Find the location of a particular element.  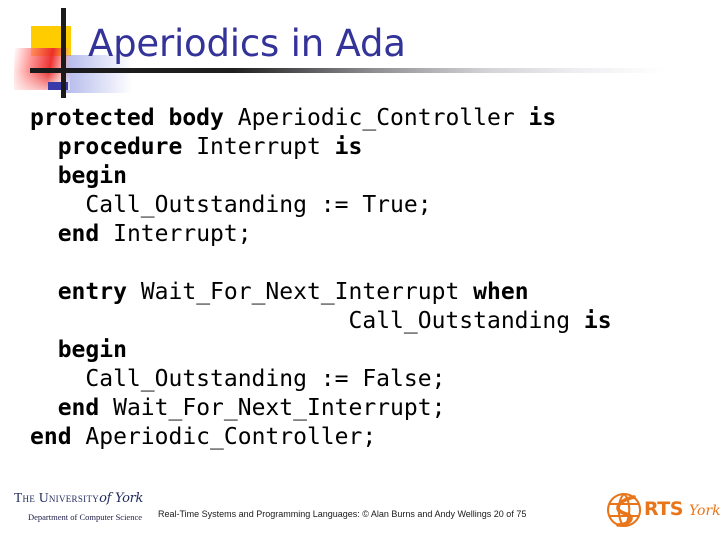

code-identifier: Call_Outstanding is located at coordinates (459, 321).